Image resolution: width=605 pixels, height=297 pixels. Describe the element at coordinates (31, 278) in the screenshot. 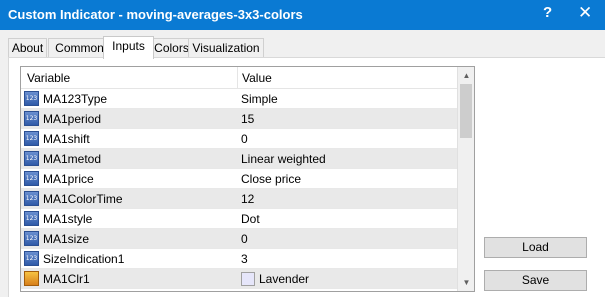

I see `color-variable-icon` at that location.